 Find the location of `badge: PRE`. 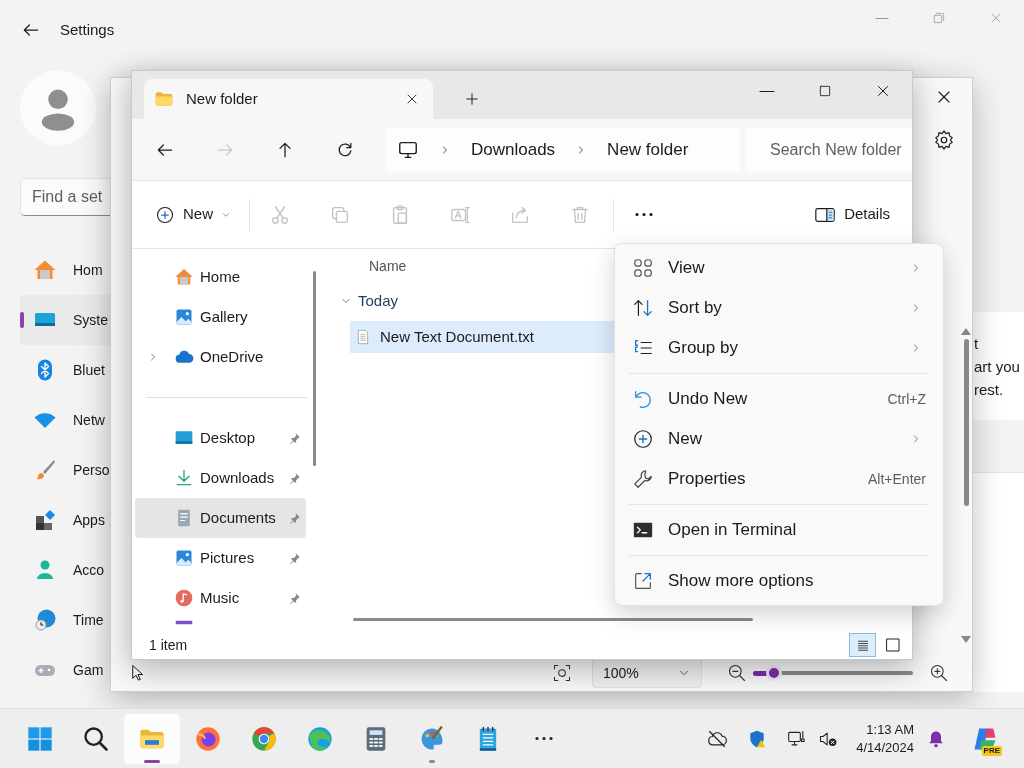

badge: PRE is located at coordinates (991, 750).